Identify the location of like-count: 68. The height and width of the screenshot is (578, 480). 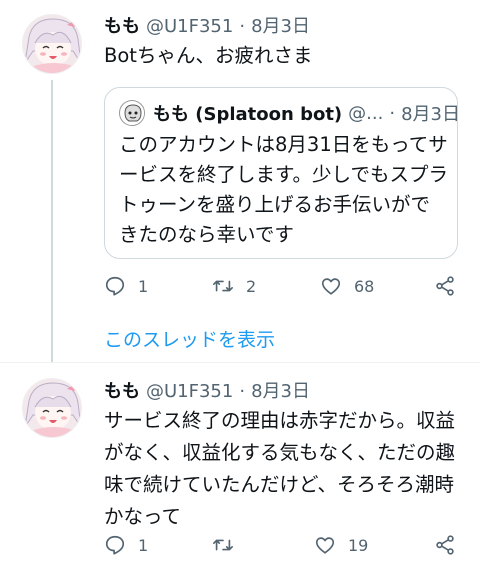
(364, 286).